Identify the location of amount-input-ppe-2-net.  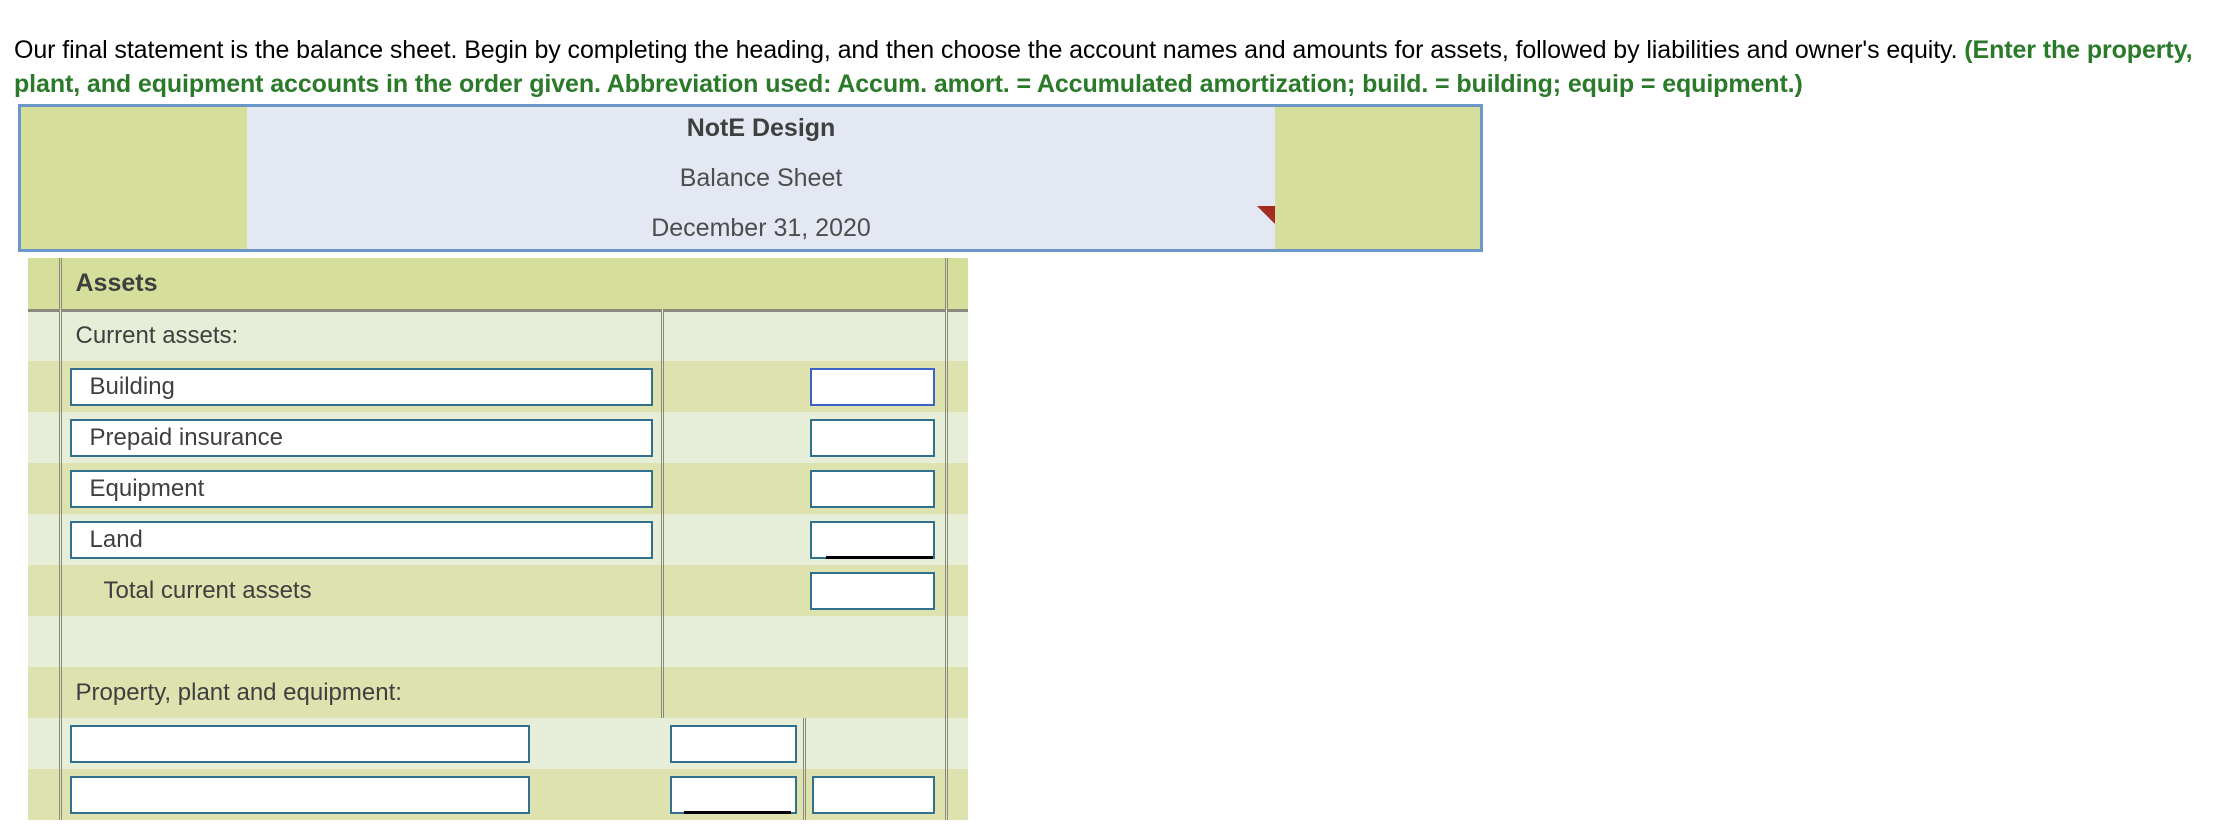
(873, 794).